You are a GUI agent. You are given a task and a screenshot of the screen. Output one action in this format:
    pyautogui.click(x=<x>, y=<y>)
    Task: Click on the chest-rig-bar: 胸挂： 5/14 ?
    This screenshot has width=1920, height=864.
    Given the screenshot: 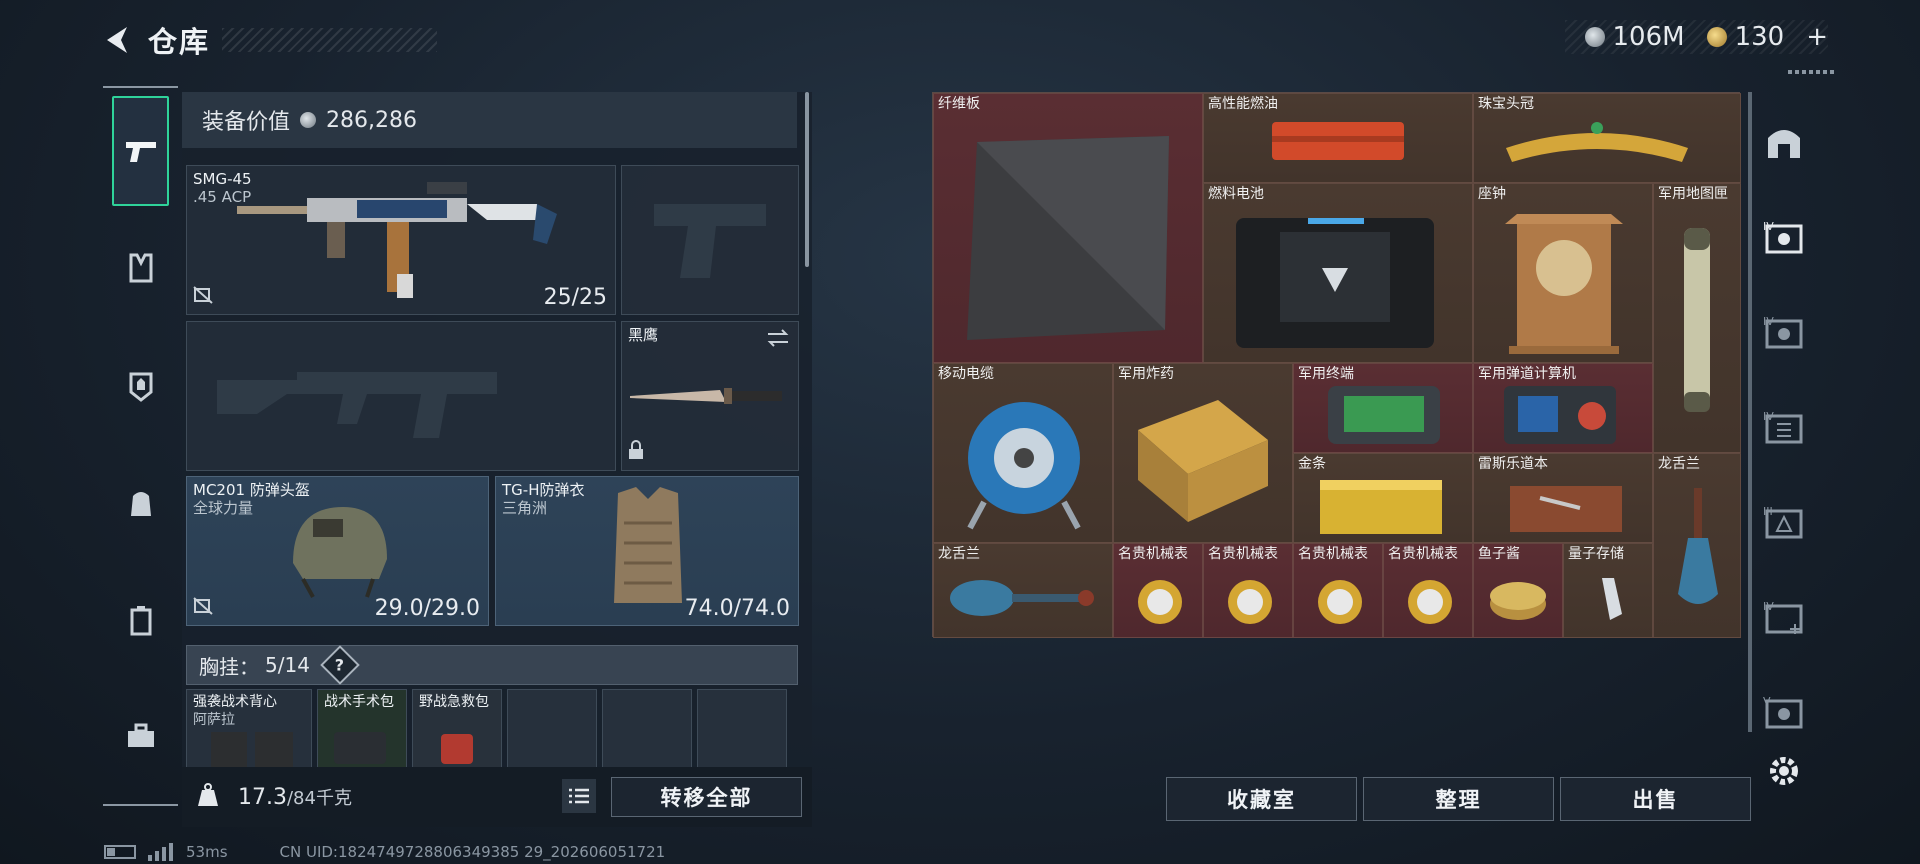 What is the action you would take?
    pyautogui.click(x=492, y=665)
    